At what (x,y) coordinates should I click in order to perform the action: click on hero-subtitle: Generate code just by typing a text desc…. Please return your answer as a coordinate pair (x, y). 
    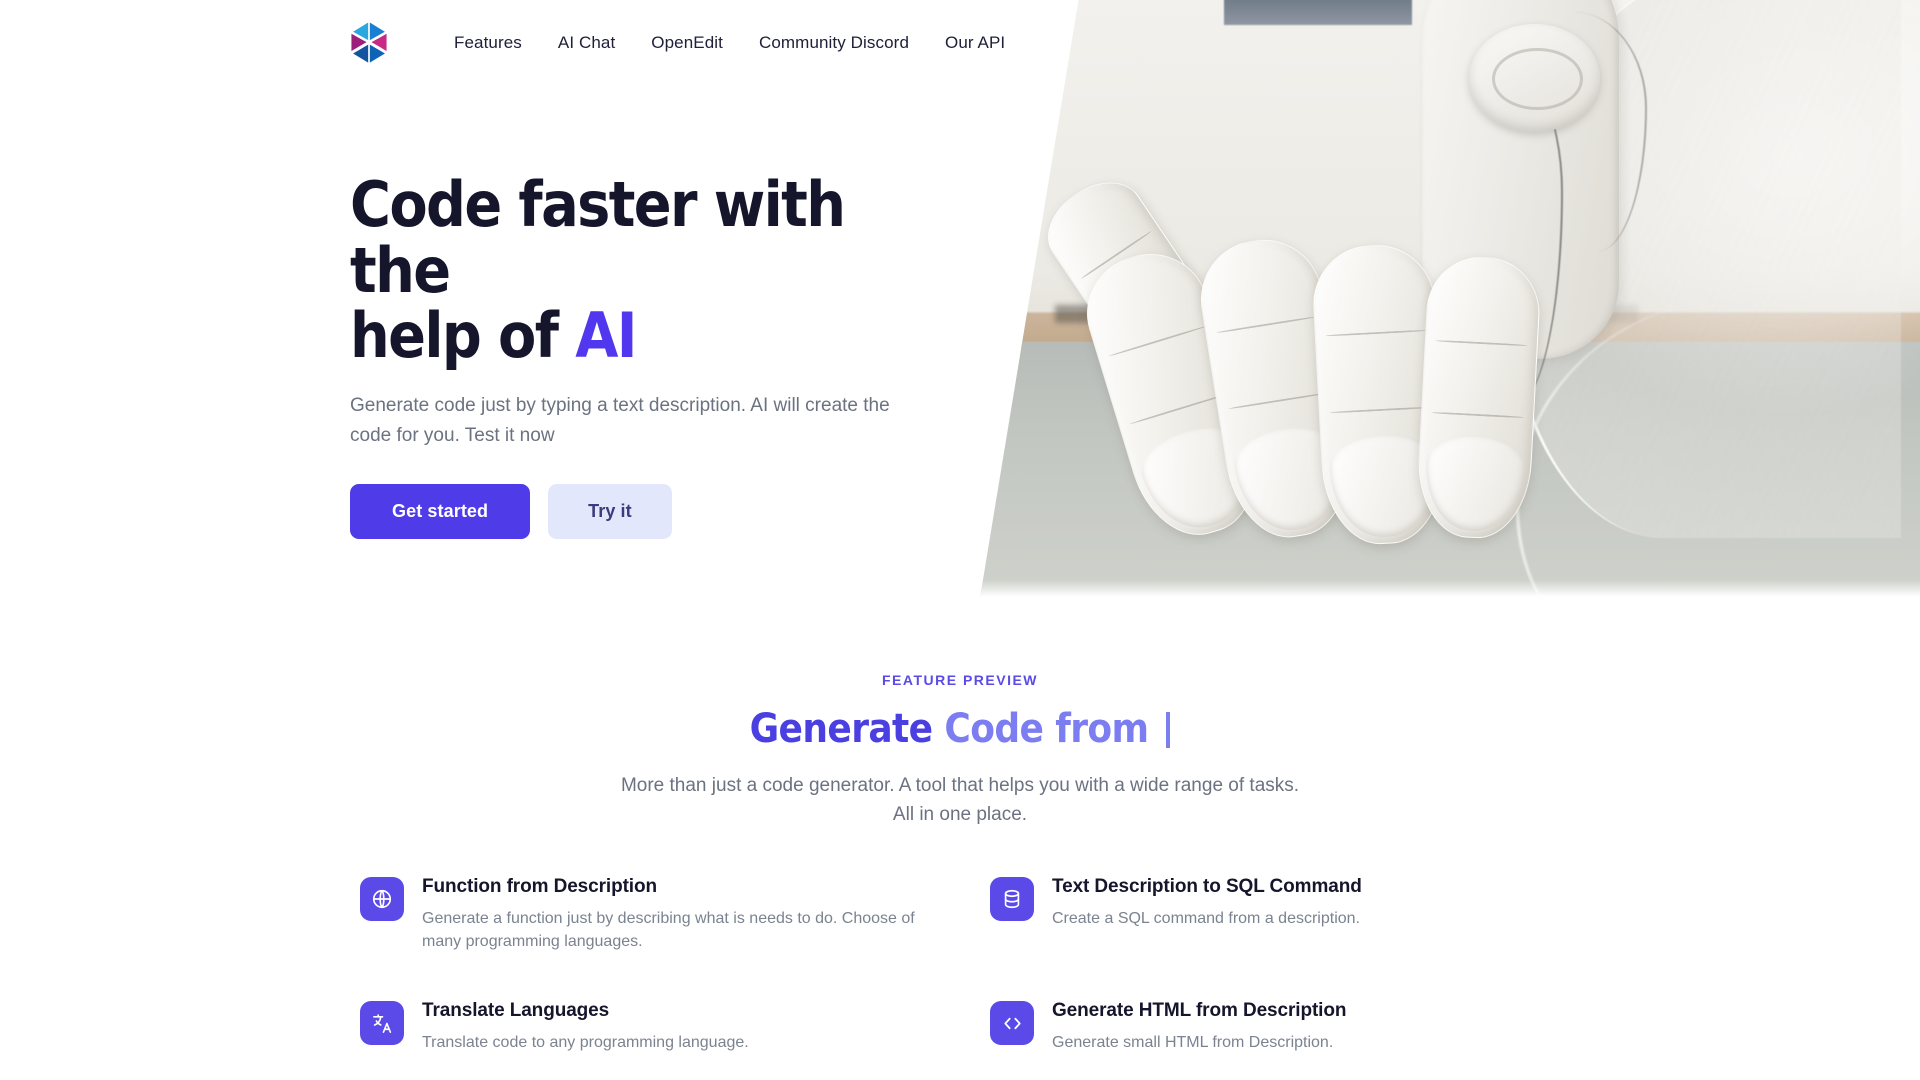
    Looking at the image, I should click on (620, 420).